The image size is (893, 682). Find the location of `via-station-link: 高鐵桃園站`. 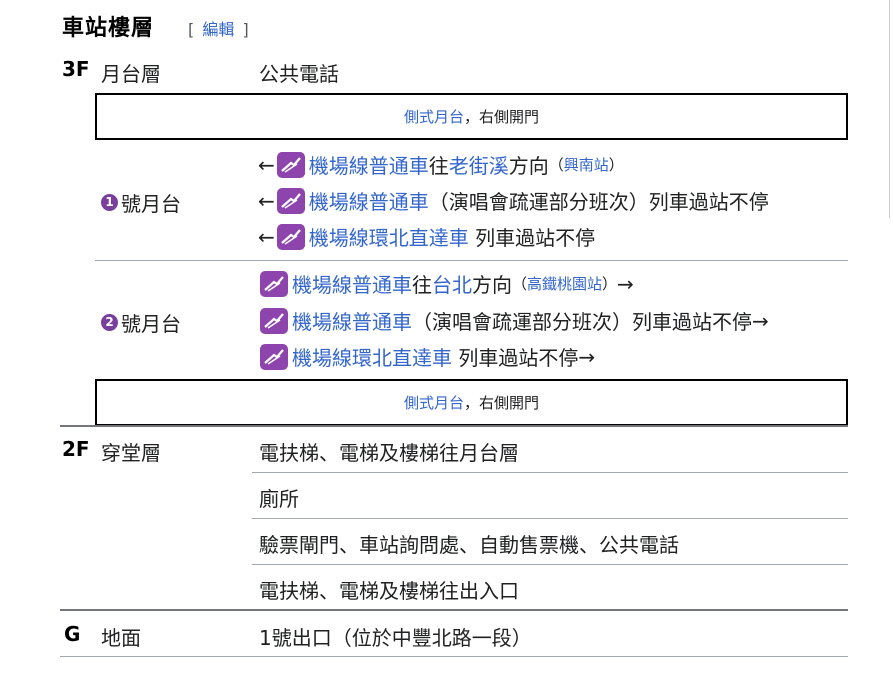

via-station-link: 高鐵桃園站 is located at coordinates (564, 283).